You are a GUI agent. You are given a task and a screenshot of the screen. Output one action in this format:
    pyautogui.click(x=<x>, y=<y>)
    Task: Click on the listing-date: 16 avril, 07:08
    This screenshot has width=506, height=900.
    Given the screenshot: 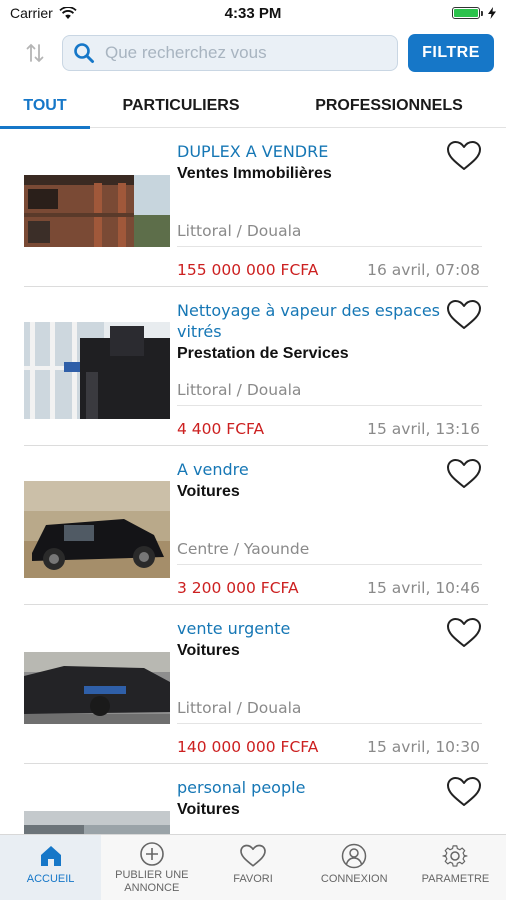 What is the action you would take?
    pyautogui.click(x=423, y=270)
    